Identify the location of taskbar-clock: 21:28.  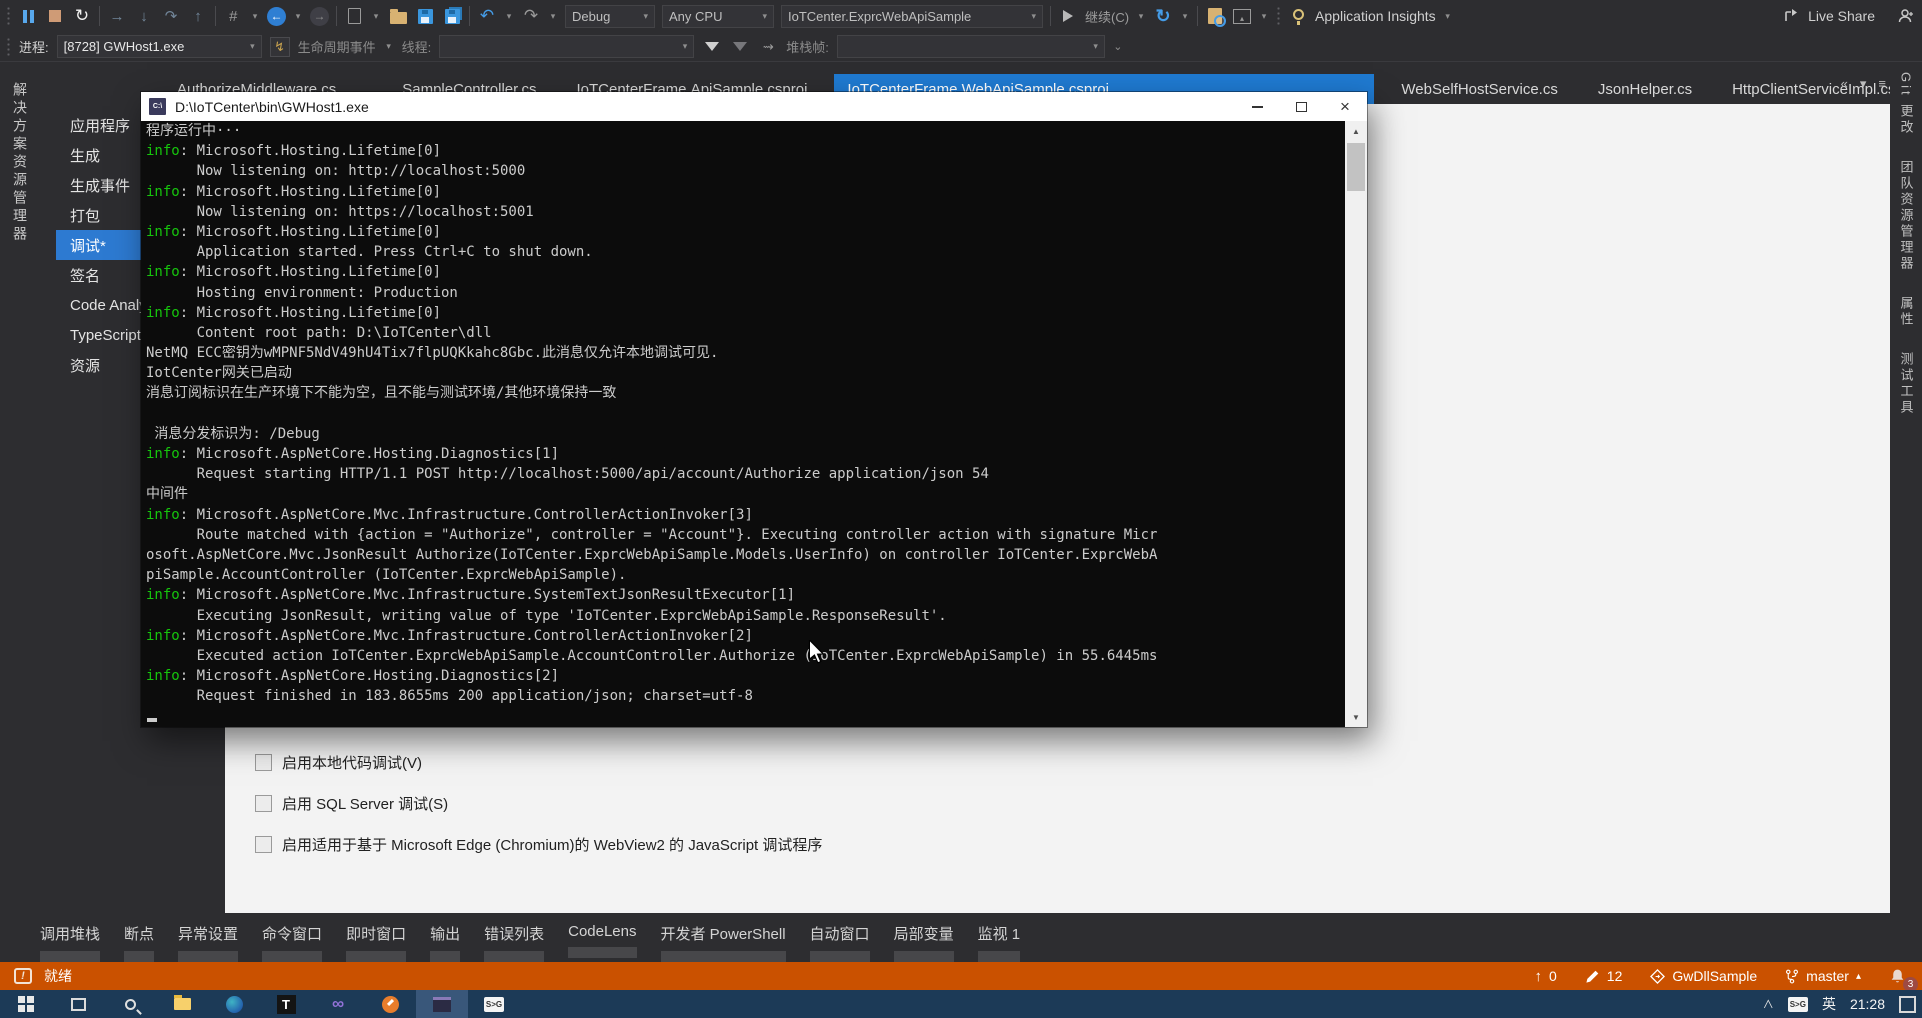
(1867, 1004).